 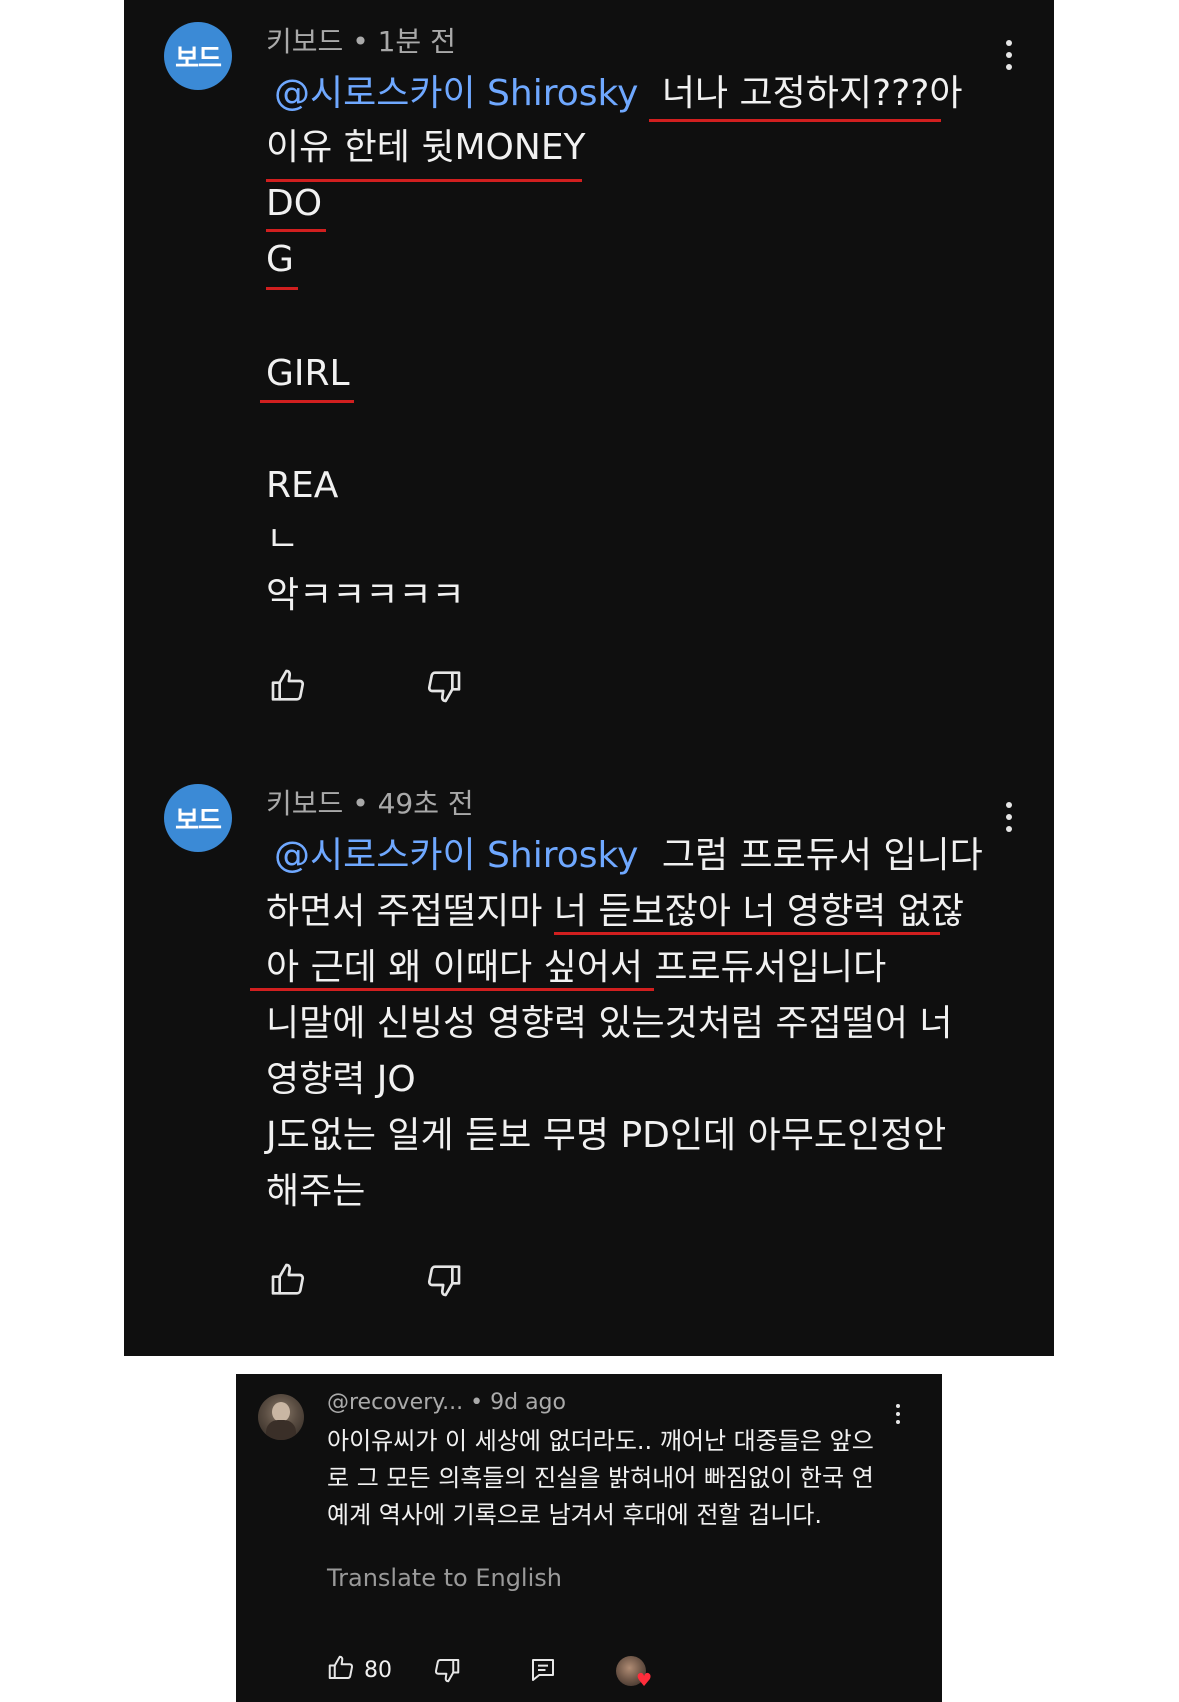 I want to click on comment-time: 49초 전, so click(x=425, y=803).